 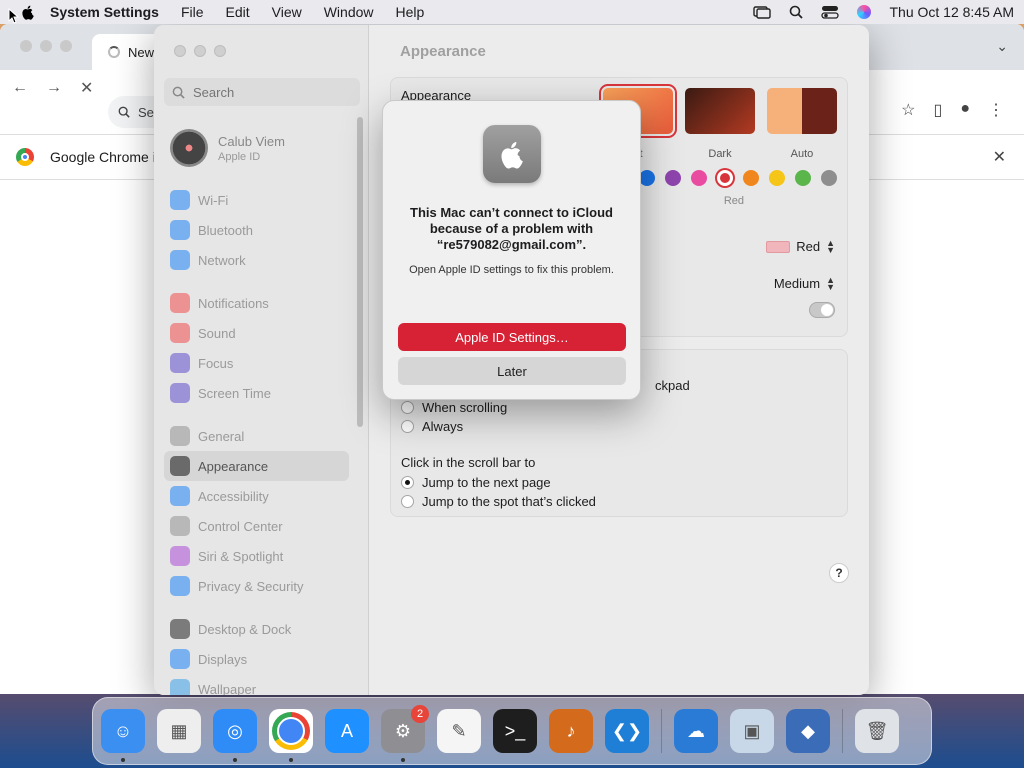 What do you see at coordinates (256, 363) in the screenshot?
I see `sidebar-item-focus: Focus` at bounding box center [256, 363].